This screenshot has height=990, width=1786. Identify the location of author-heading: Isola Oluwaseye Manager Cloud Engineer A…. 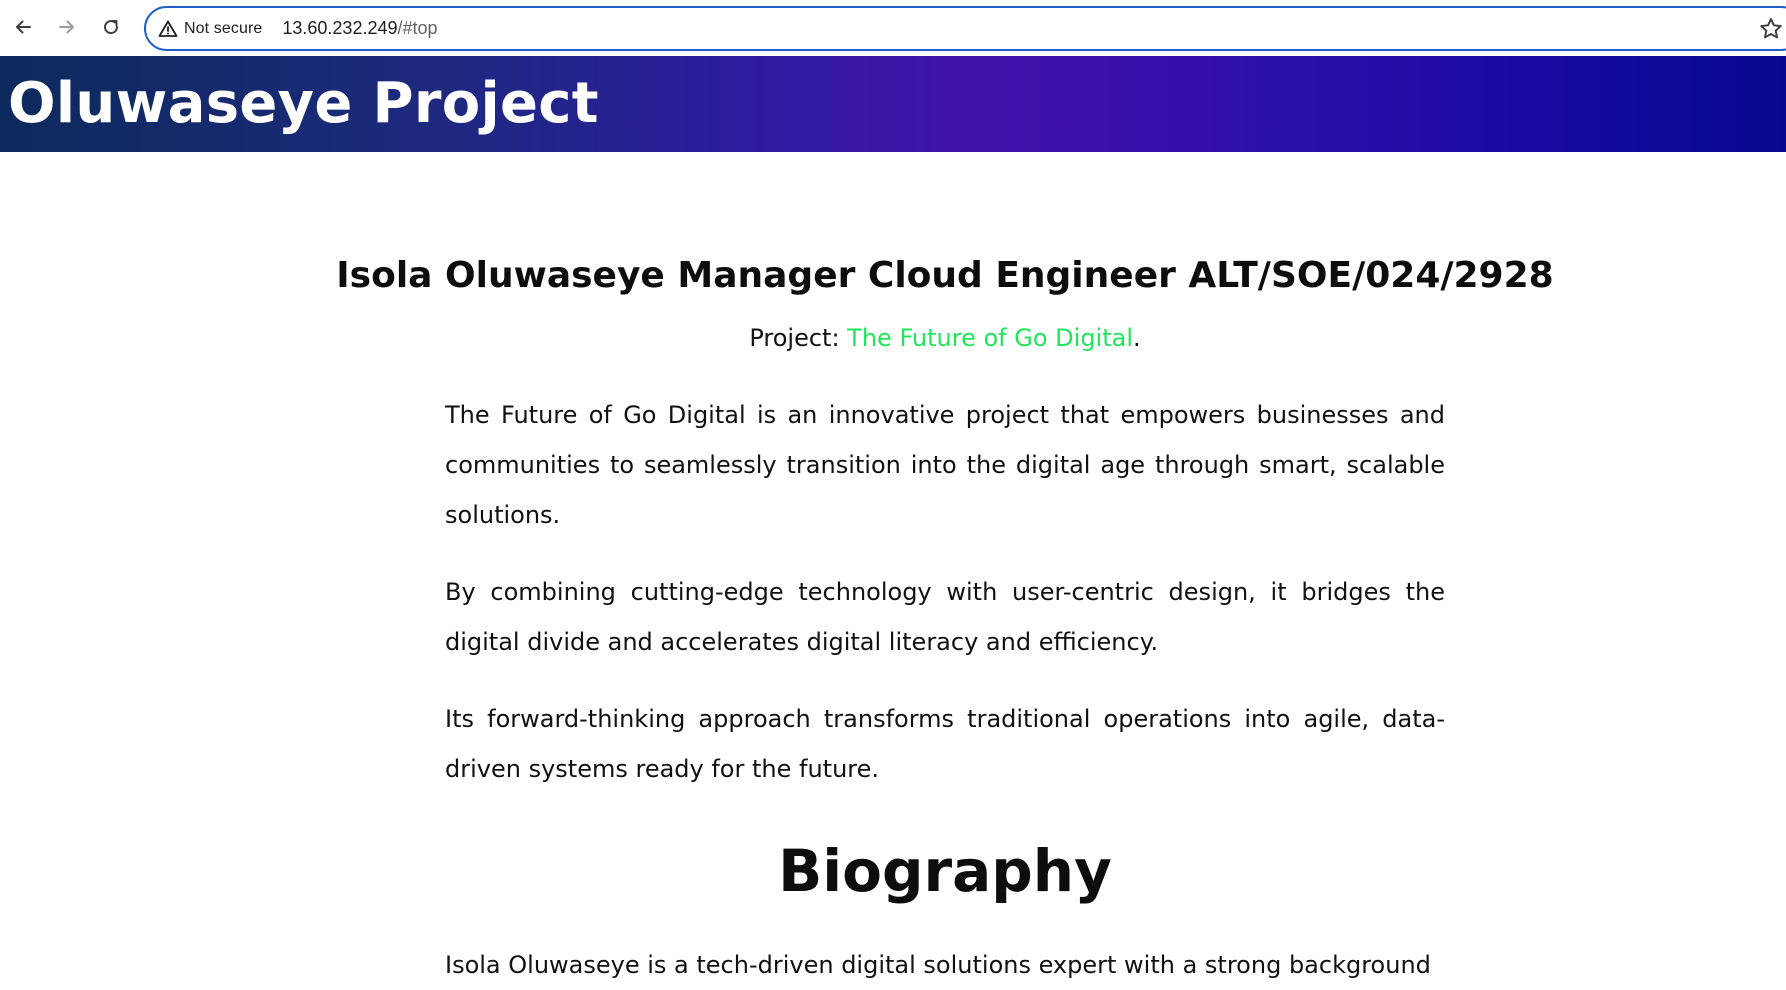
(945, 275).